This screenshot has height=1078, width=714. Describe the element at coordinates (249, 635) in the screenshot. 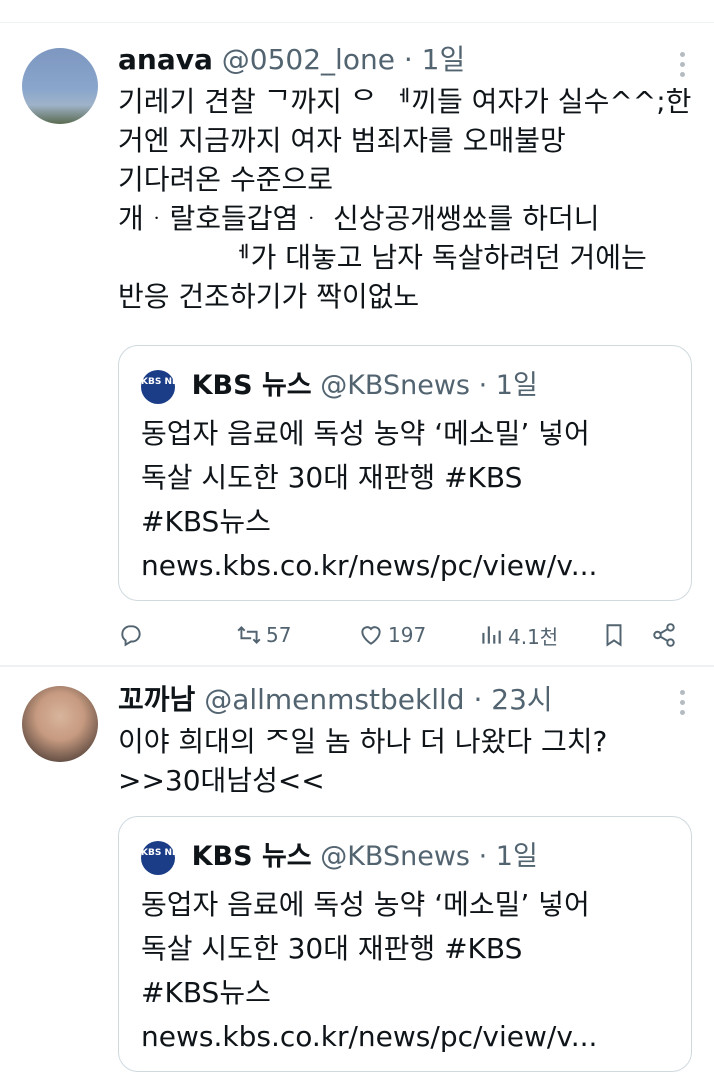

I see `retweet-icon` at that location.